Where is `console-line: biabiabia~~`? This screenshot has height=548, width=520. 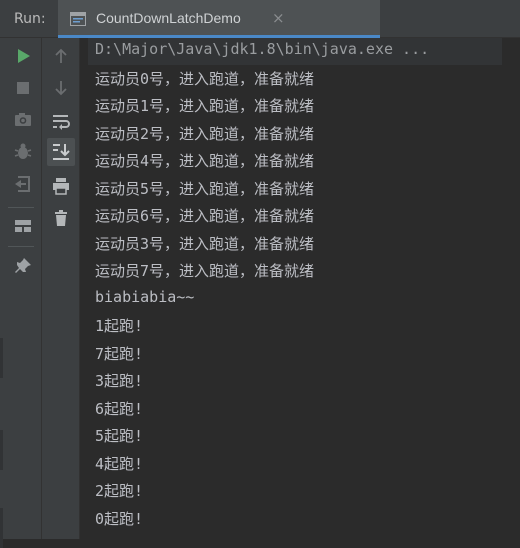 console-line: biabiabia~~ is located at coordinates (145, 297).